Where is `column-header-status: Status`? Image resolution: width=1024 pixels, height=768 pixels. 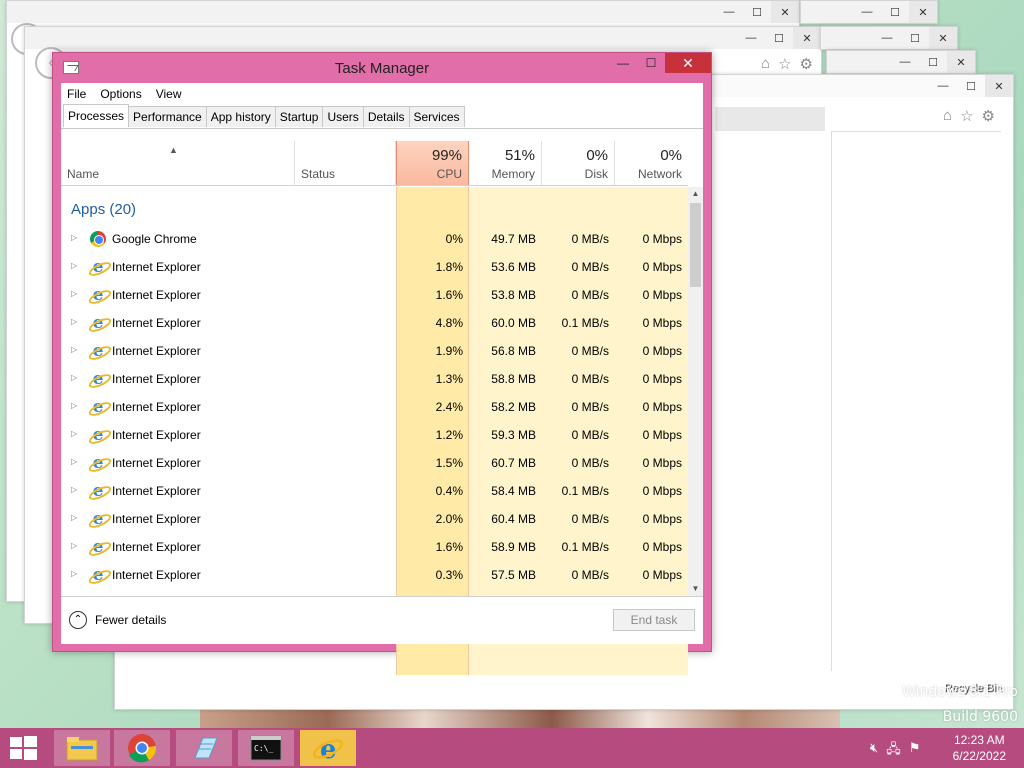 column-header-status: Status is located at coordinates (345, 163).